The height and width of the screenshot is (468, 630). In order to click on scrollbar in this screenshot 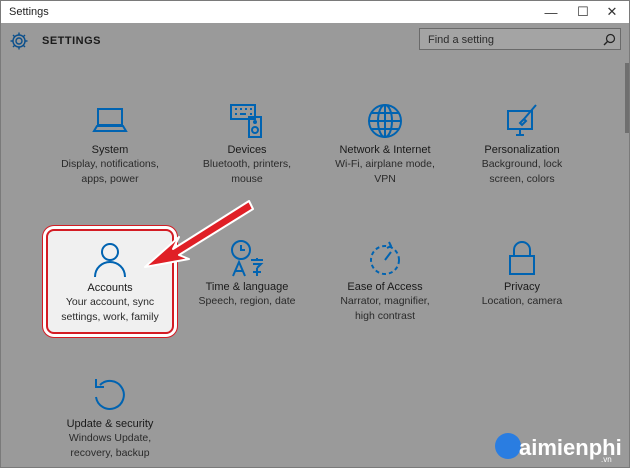, I will do `click(627, 98)`.